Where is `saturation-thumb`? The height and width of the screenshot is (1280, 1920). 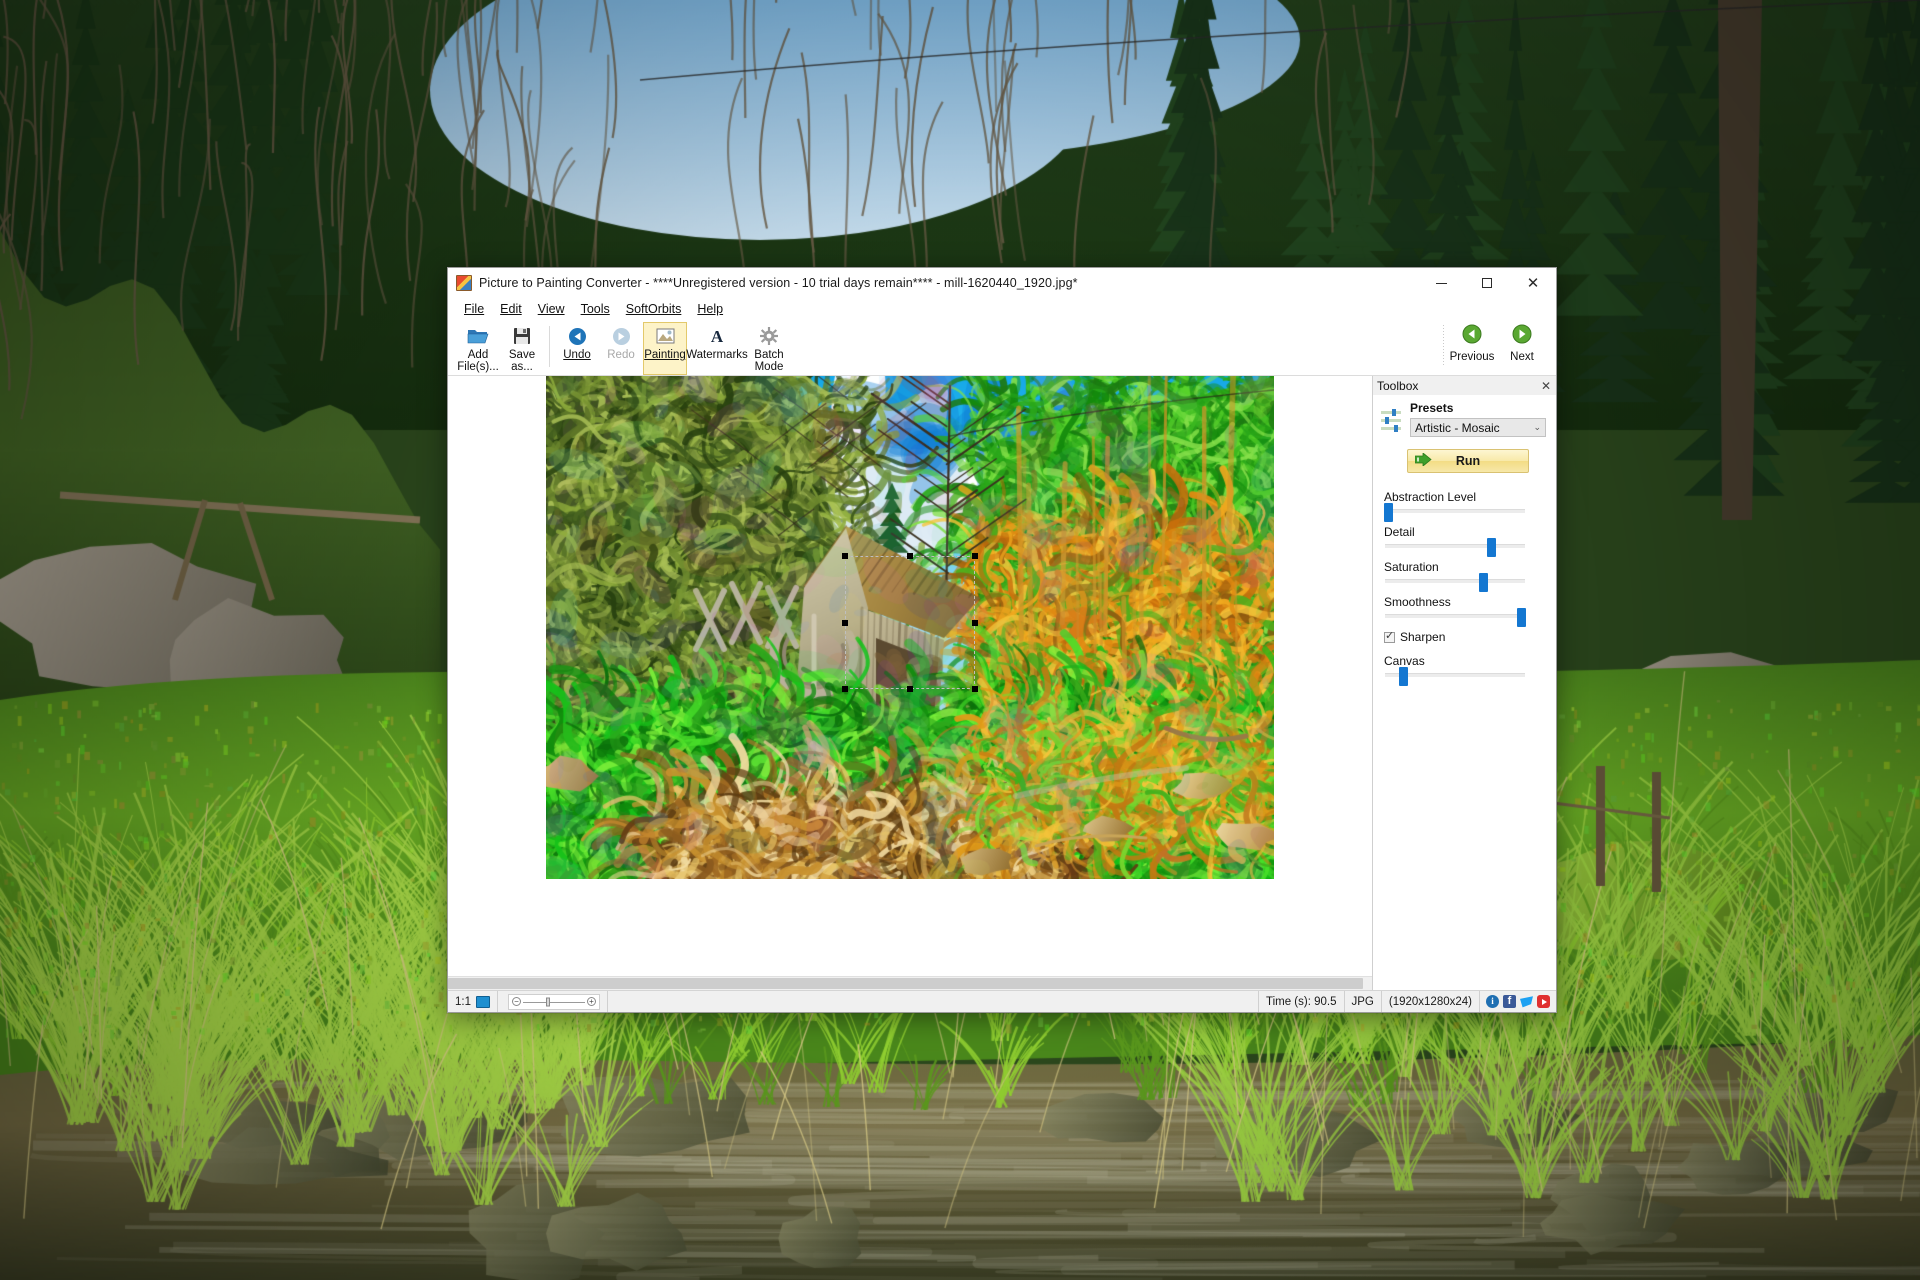 saturation-thumb is located at coordinates (1483, 582).